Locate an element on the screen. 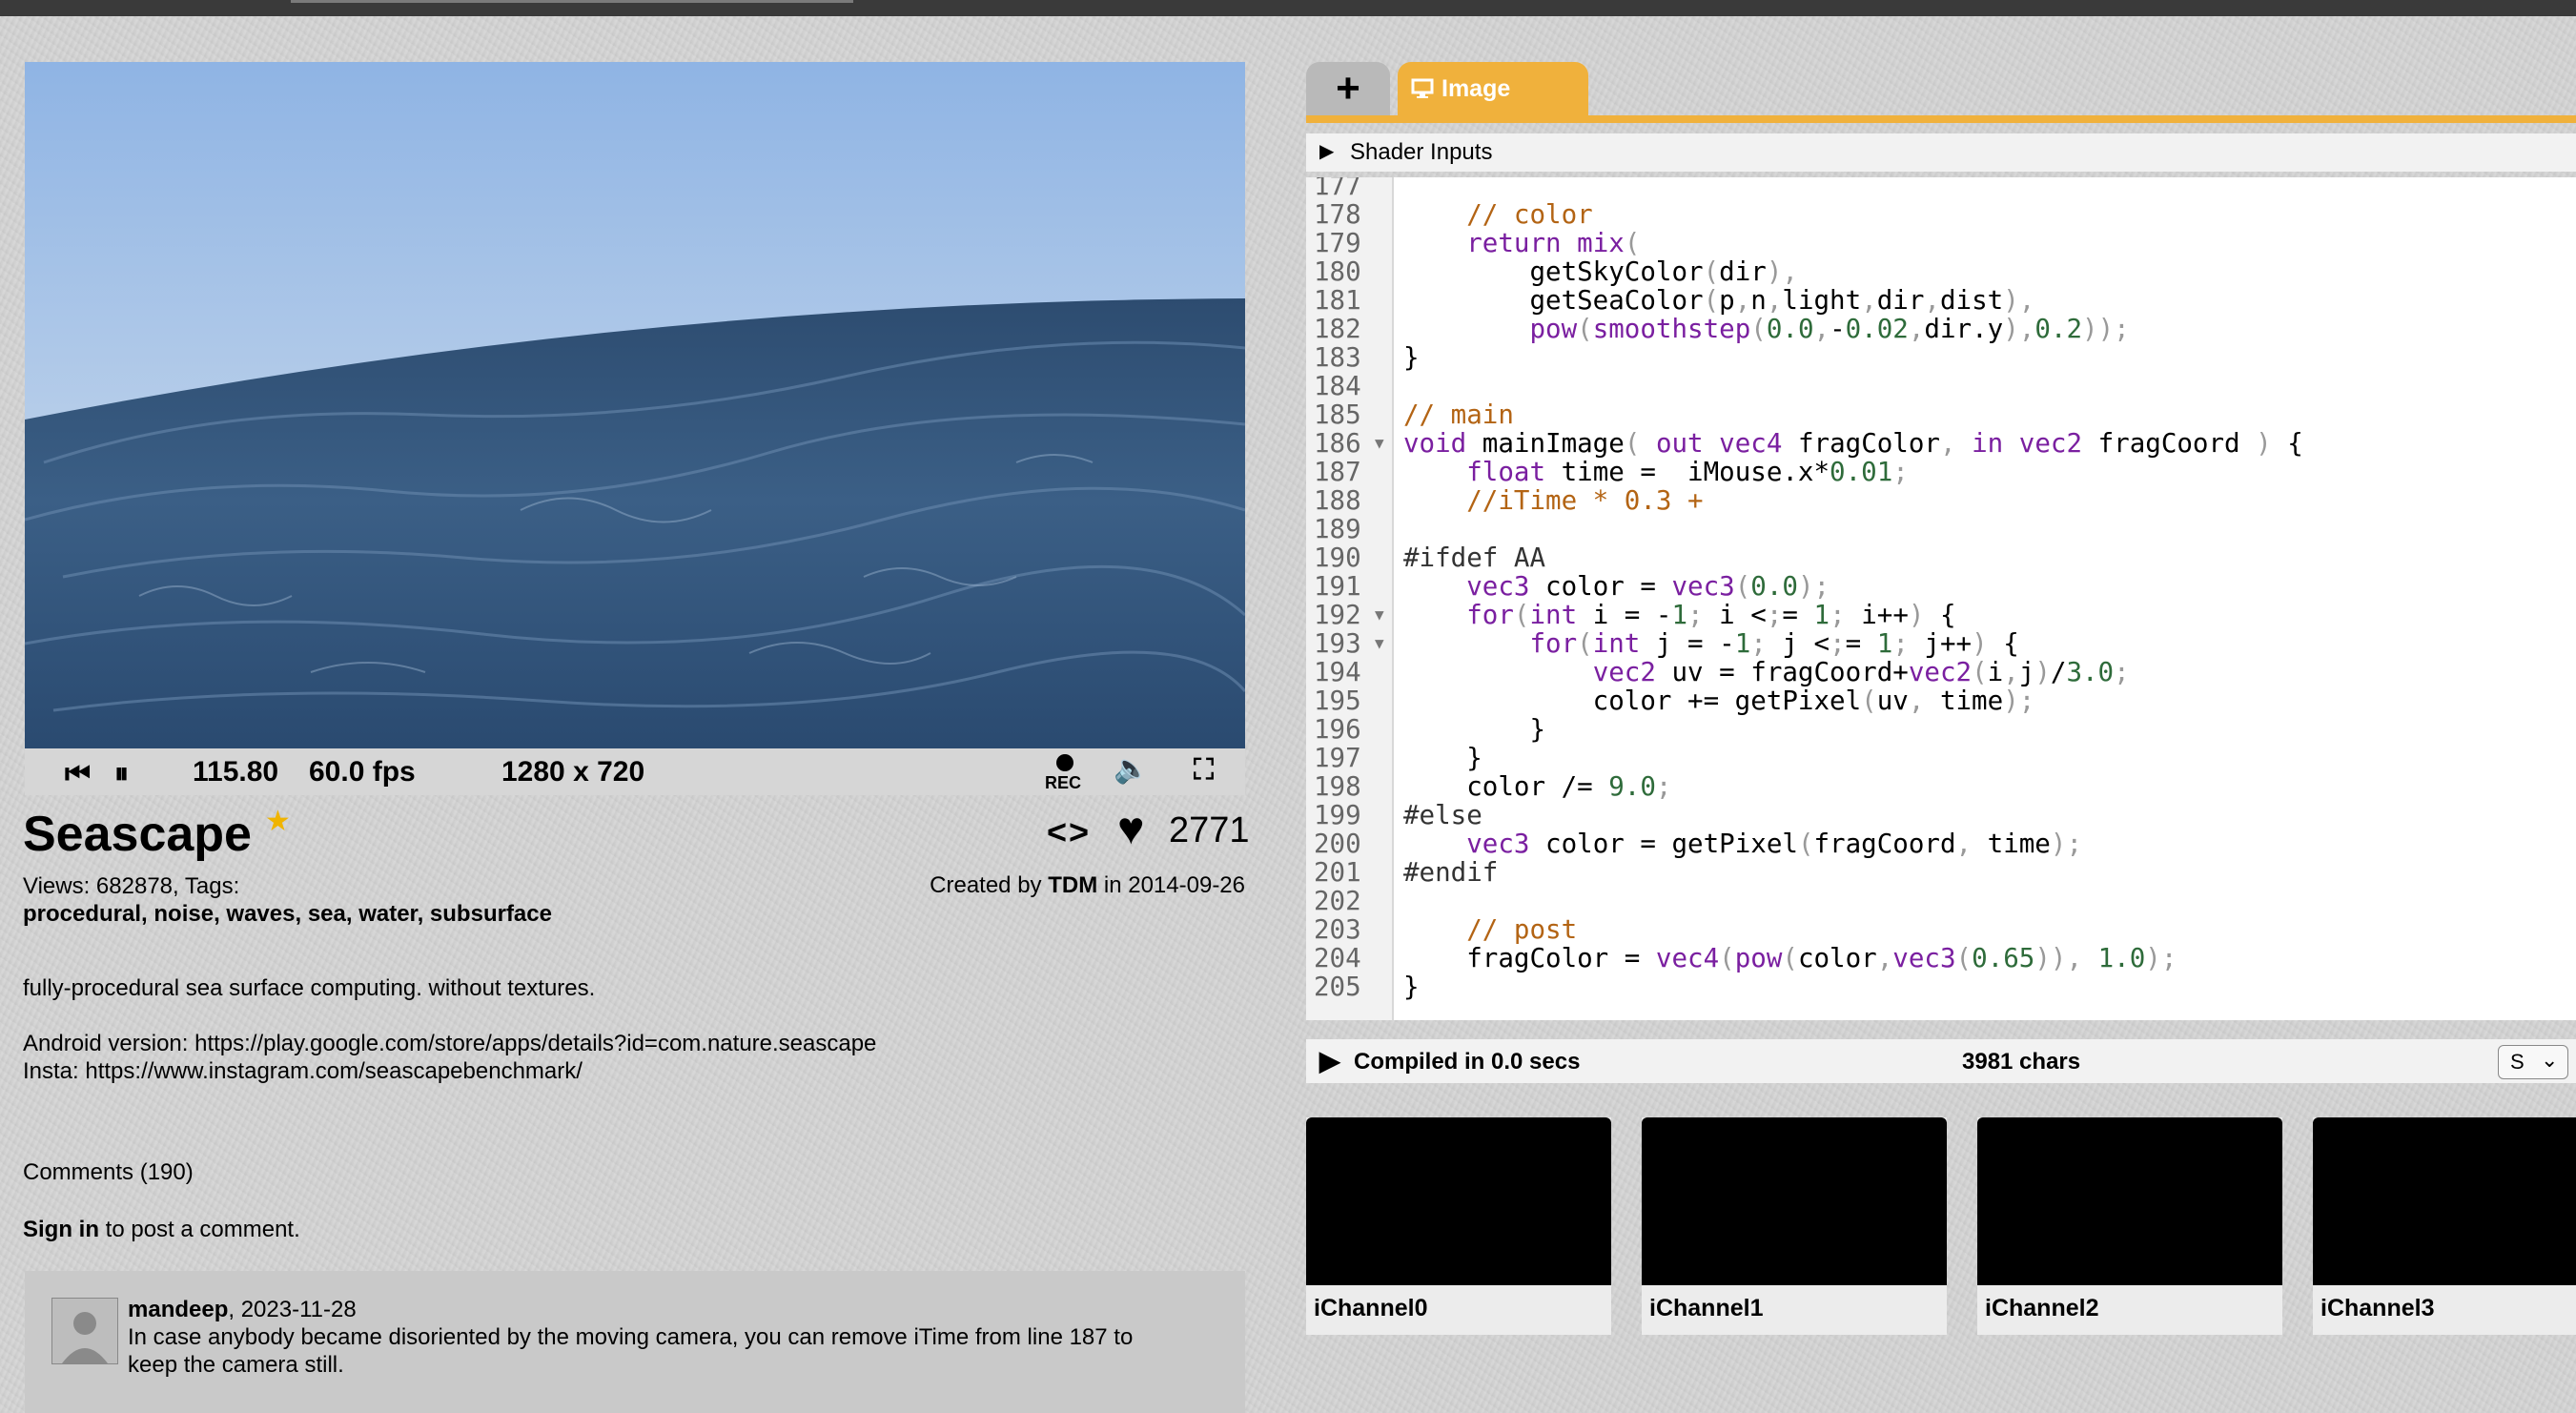 The image size is (2576, 1413). like-heart-icon: ♥ is located at coordinates (1131, 829).